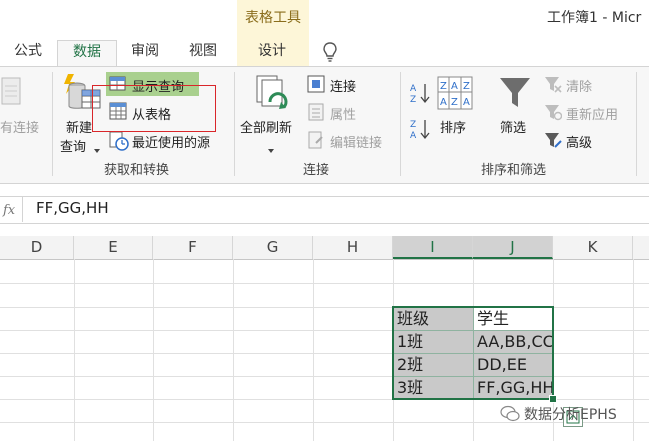 The image size is (649, 441). What do you see at coordinates (11, 92) in the screenshot?
I see `existing-connections-icon` at bounding box center [11, 92].